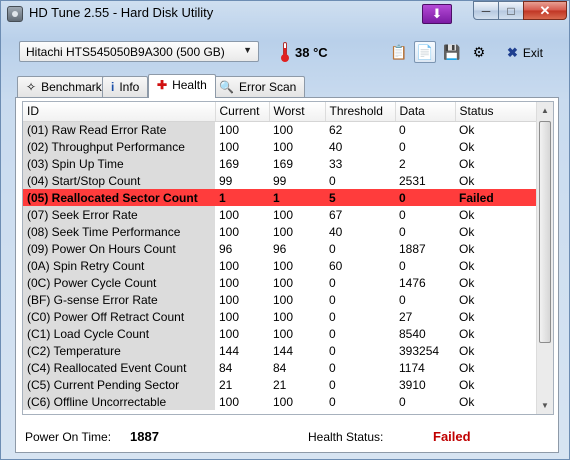 The image size is (570, 460). Describe the element at coordinates (425, 112) in the screenshot. I see `column-header-data: Data` at that location.